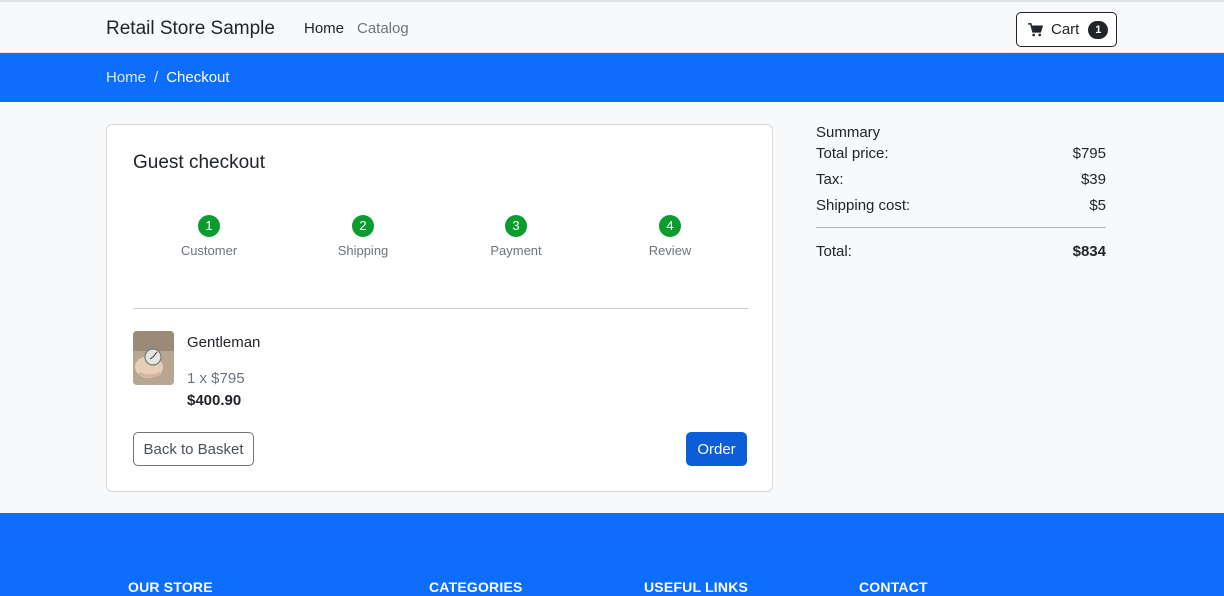 The image size is (1224, 596). I want to click on summary-label: Total price:, so click(852, 153).